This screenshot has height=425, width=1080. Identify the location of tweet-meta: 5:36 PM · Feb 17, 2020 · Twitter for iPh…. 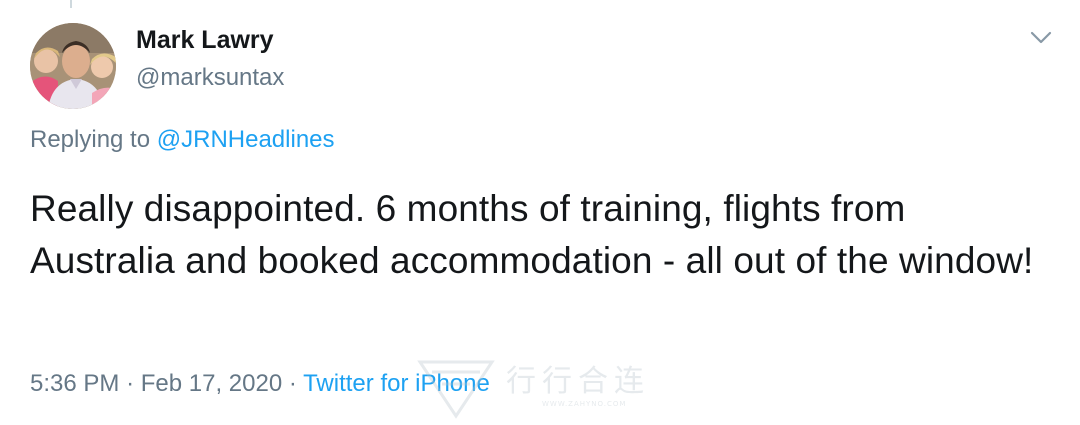
(260, 384).